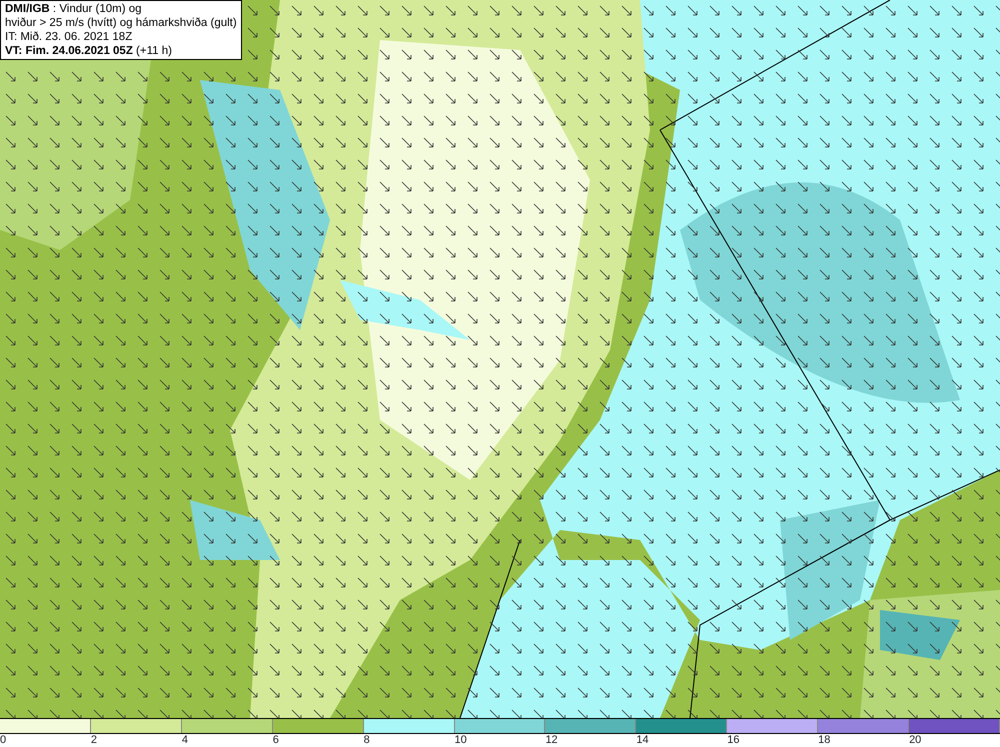  Describe the element at coordinates (121, 23) in the screenshot. I see `info-line: hviður > 25 m/s (hvítt) og hámarkshviða (gult)` at that location.